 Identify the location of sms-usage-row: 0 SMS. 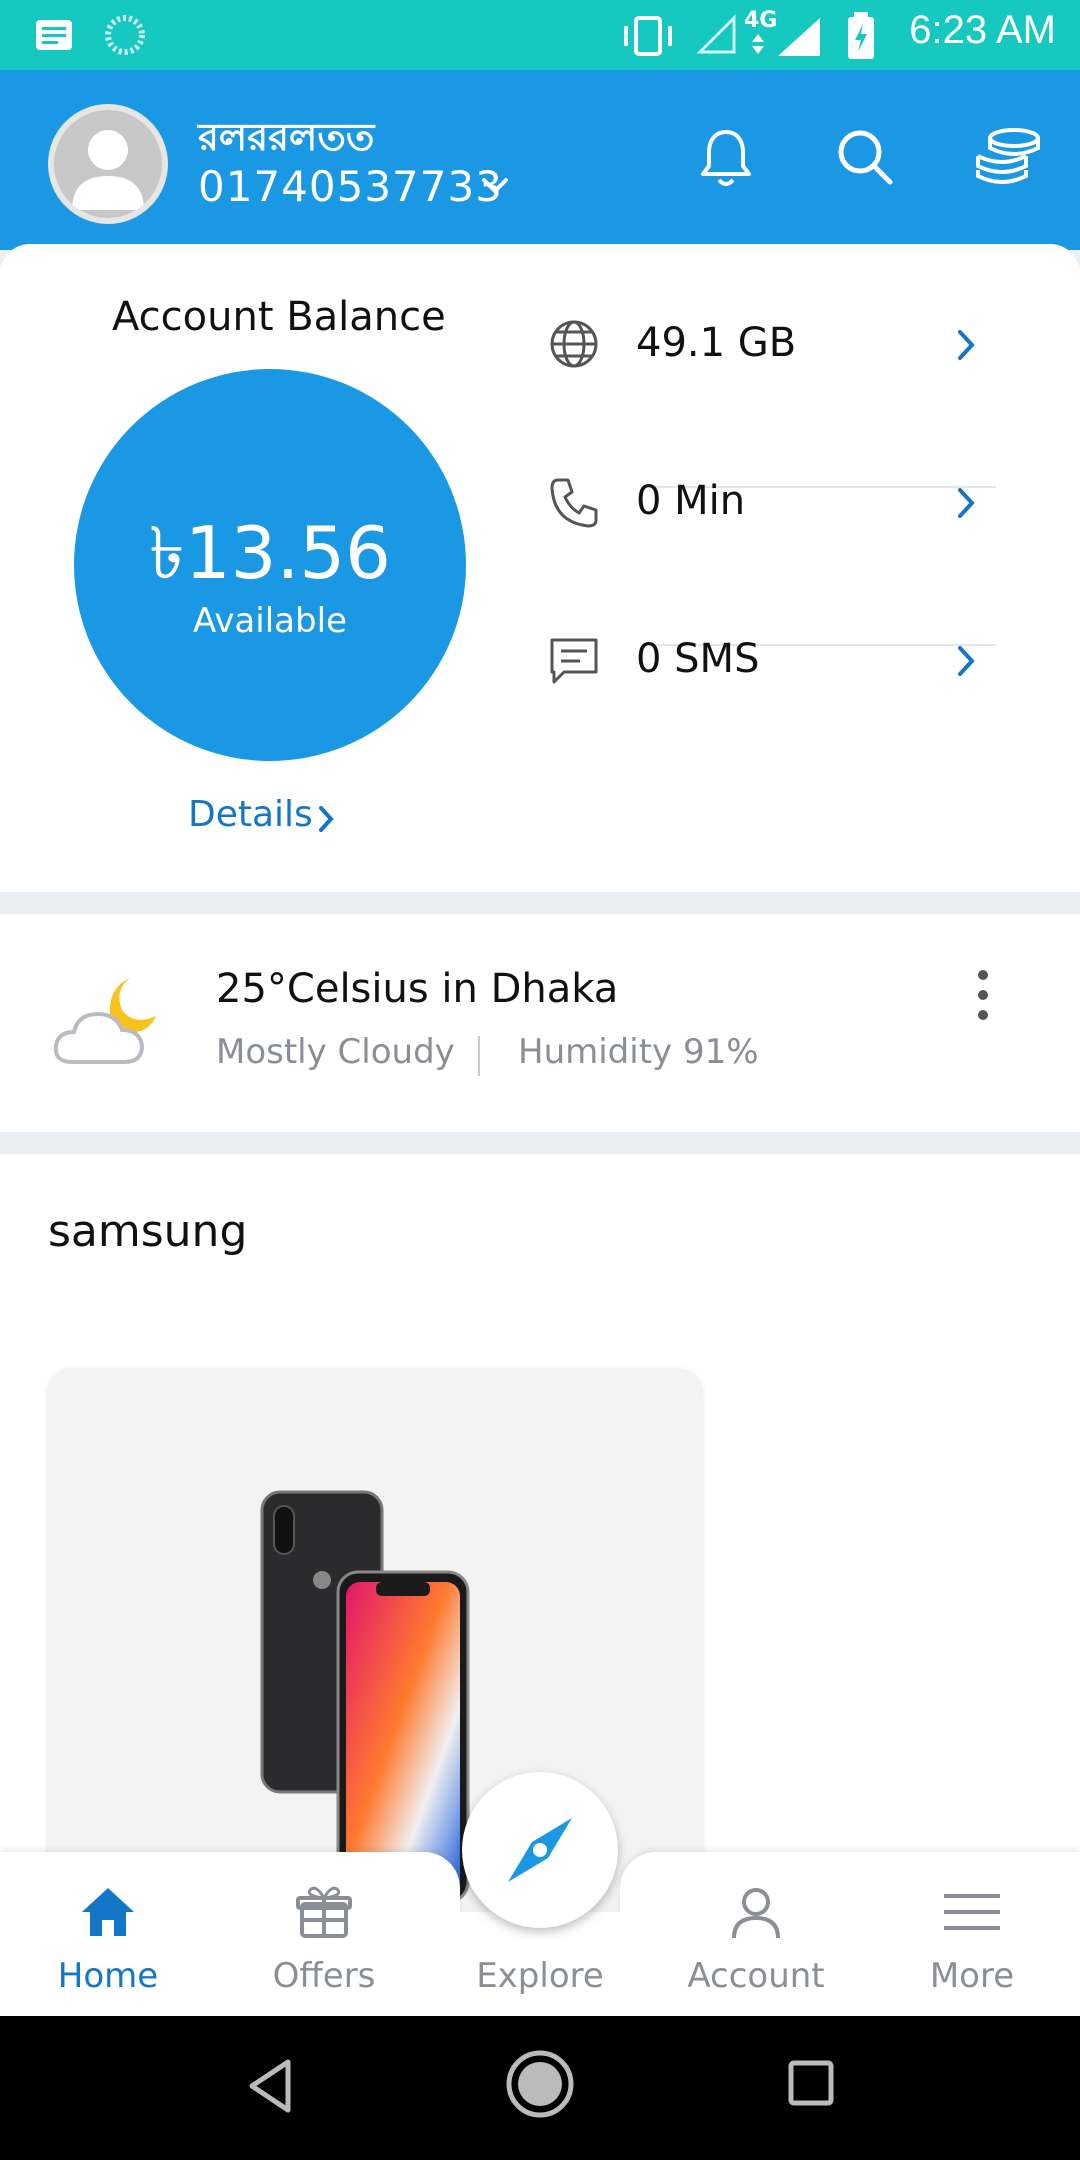
(778, 661).